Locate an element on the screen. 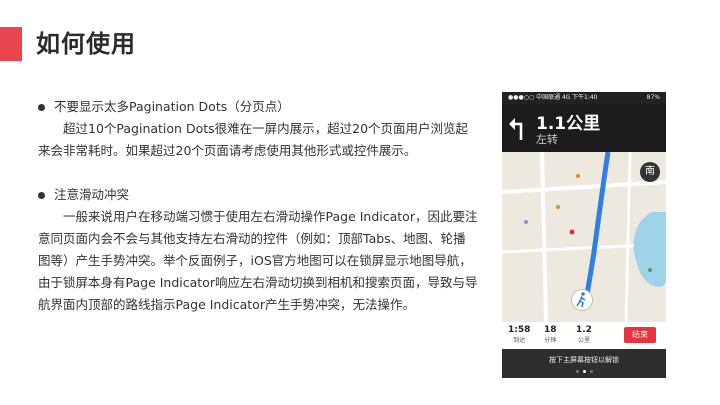 Image resolution: width=720 pixels, height=405 pixels. distance-label: 公里 is located at coordinates (583, 340).